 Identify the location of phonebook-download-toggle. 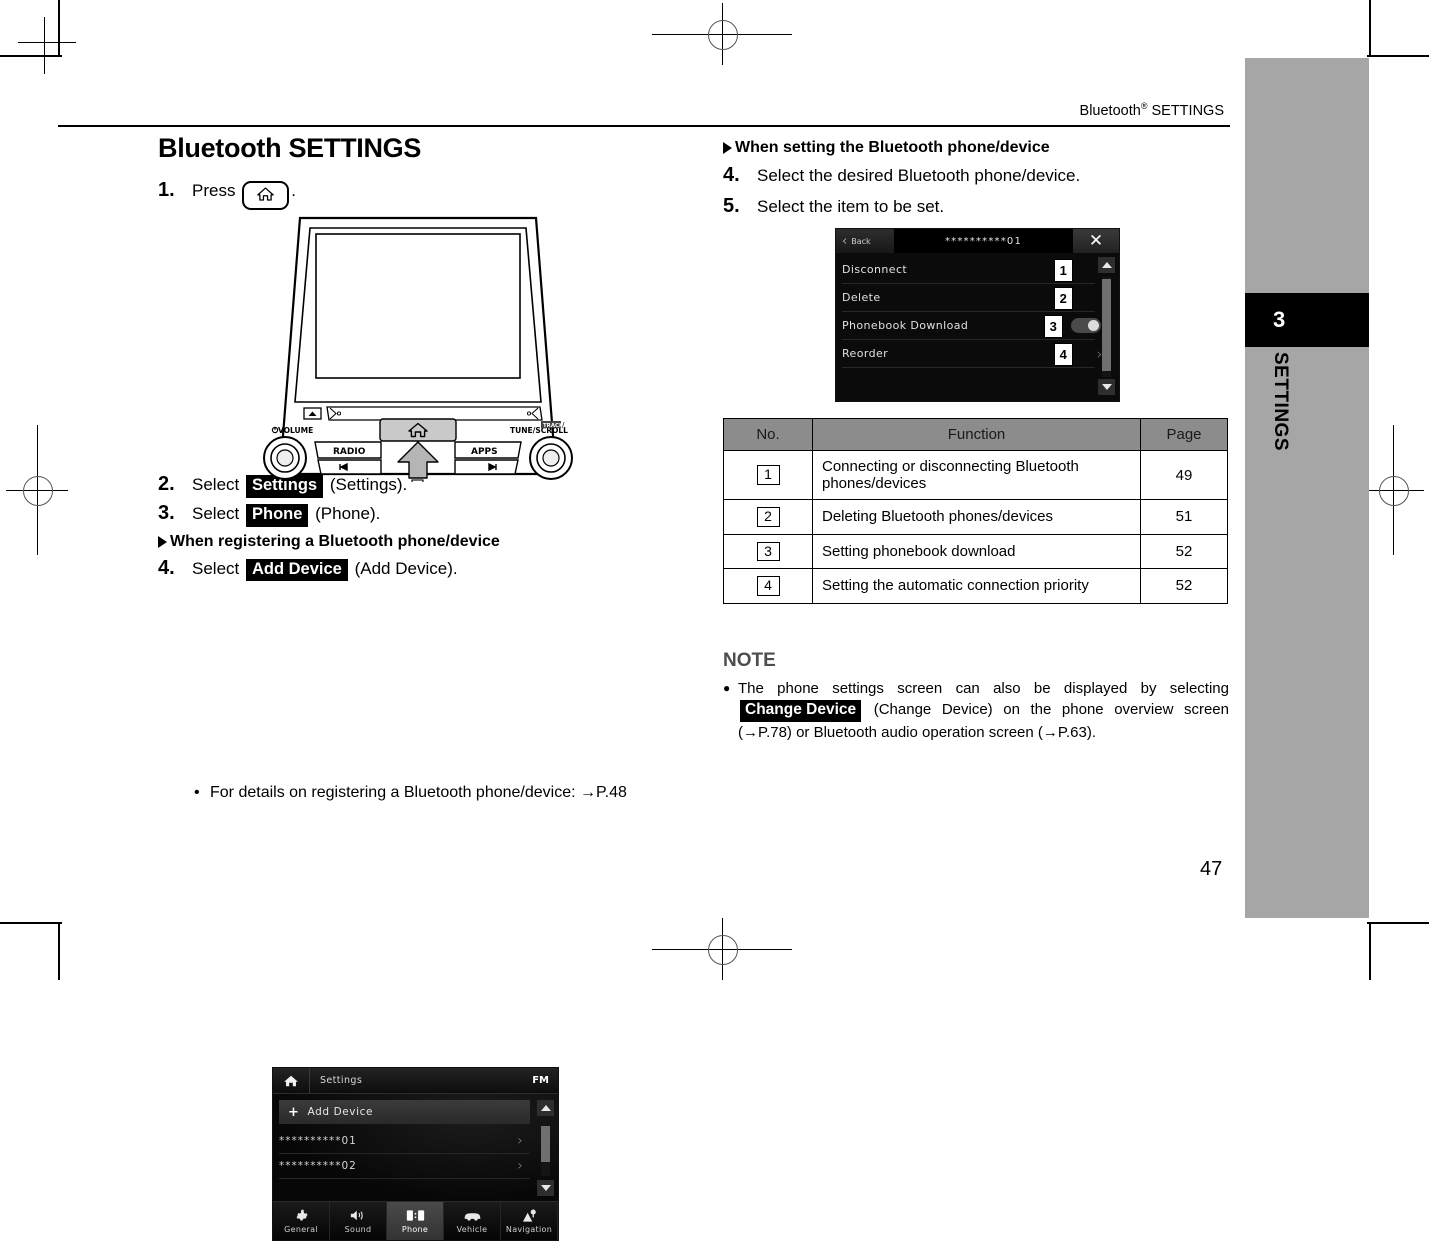
(1086, 325).